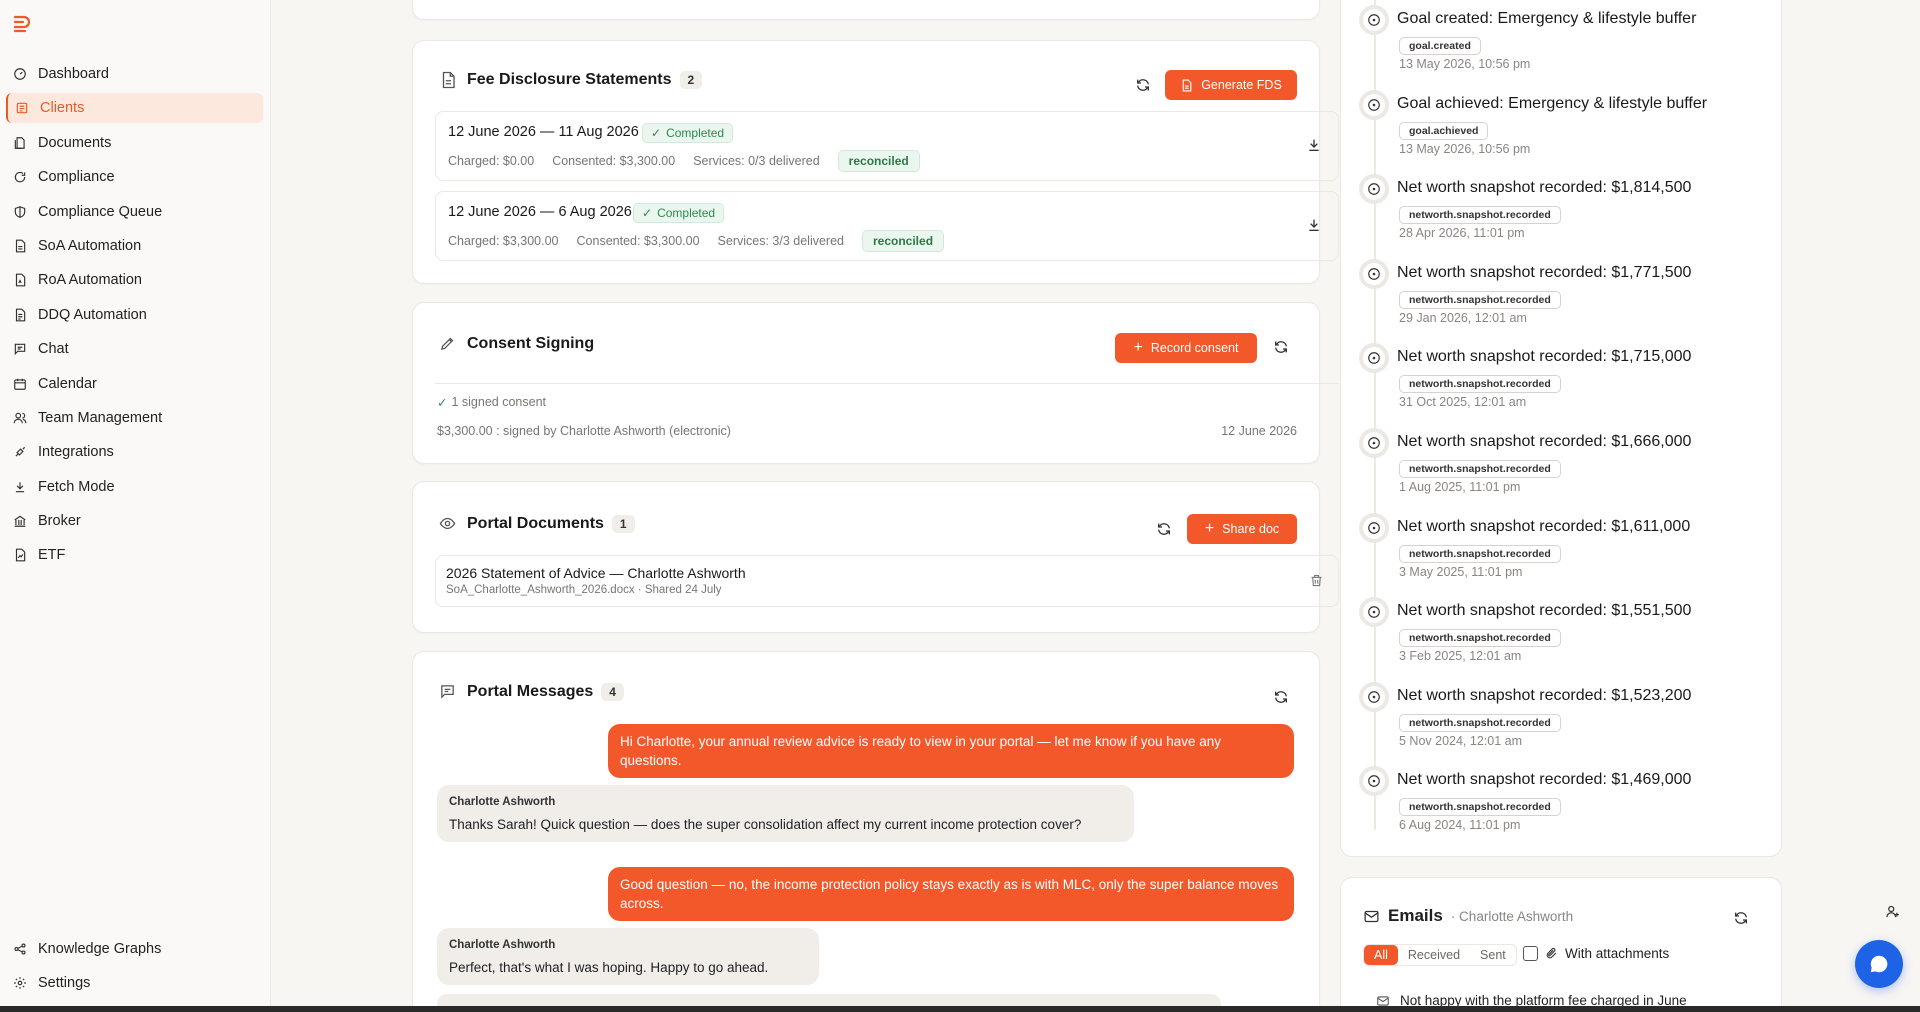 The height and width of the screenshot is (1012, 1920). What do you see at coordinates (59, 521) in the screenshot?
I see `sidebar-item-label: Broker` at bounding box center [59, 521].